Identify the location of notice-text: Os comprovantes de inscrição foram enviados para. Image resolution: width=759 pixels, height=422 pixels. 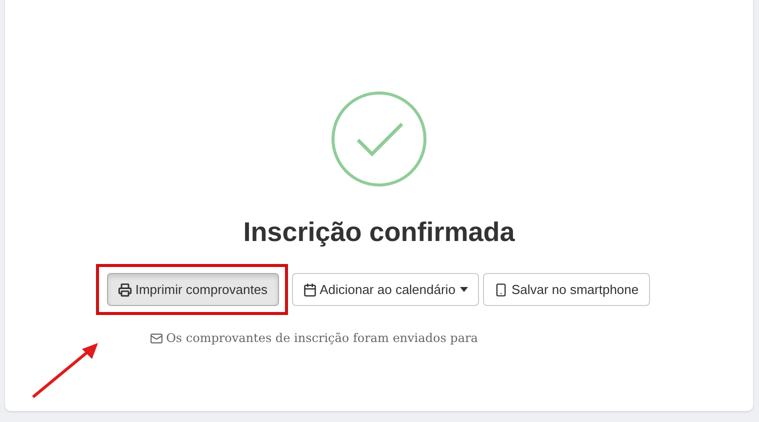
(322, 338).